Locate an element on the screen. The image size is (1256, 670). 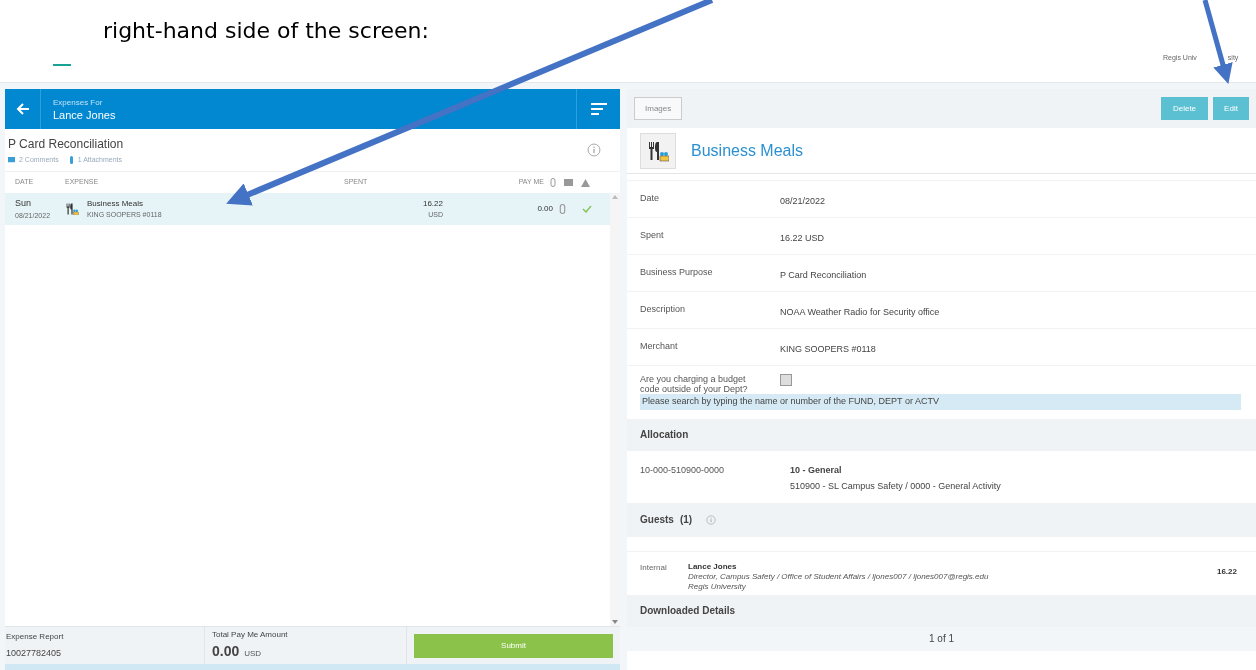
submit-button: Submit is located at coordinates (513, 645).